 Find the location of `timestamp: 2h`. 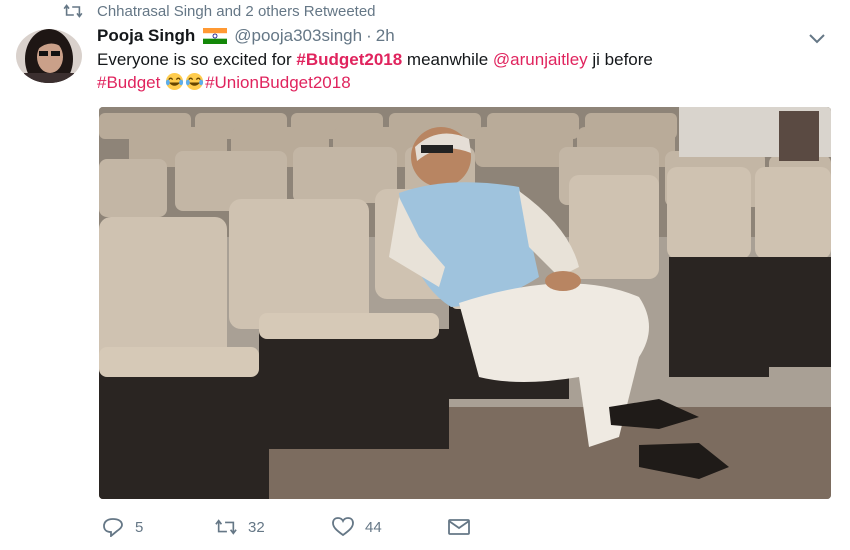

timestamp: 2h is located at coordinates (385, 36).